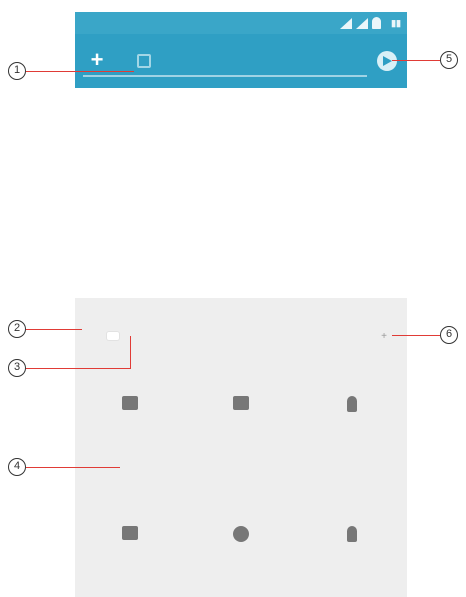 This screenshot has width=466, height=597. What do you see at coordinates (241, 61) in the screenshot?
I see `action-bar: +` at bounding box center [241, 61].